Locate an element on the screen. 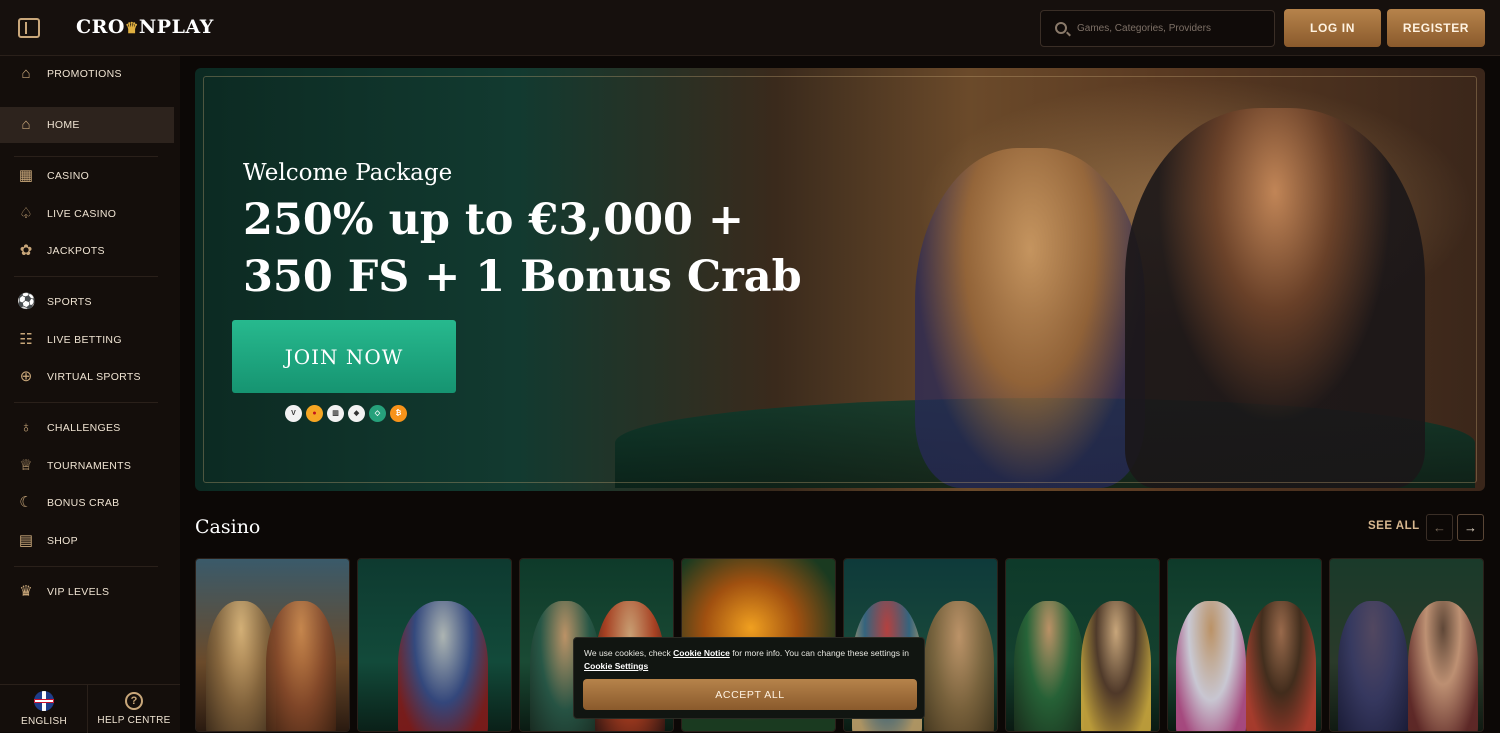 This screenshot has width=1500, height=733. bank-icon: ▥ is located at coordinates (335, 413).